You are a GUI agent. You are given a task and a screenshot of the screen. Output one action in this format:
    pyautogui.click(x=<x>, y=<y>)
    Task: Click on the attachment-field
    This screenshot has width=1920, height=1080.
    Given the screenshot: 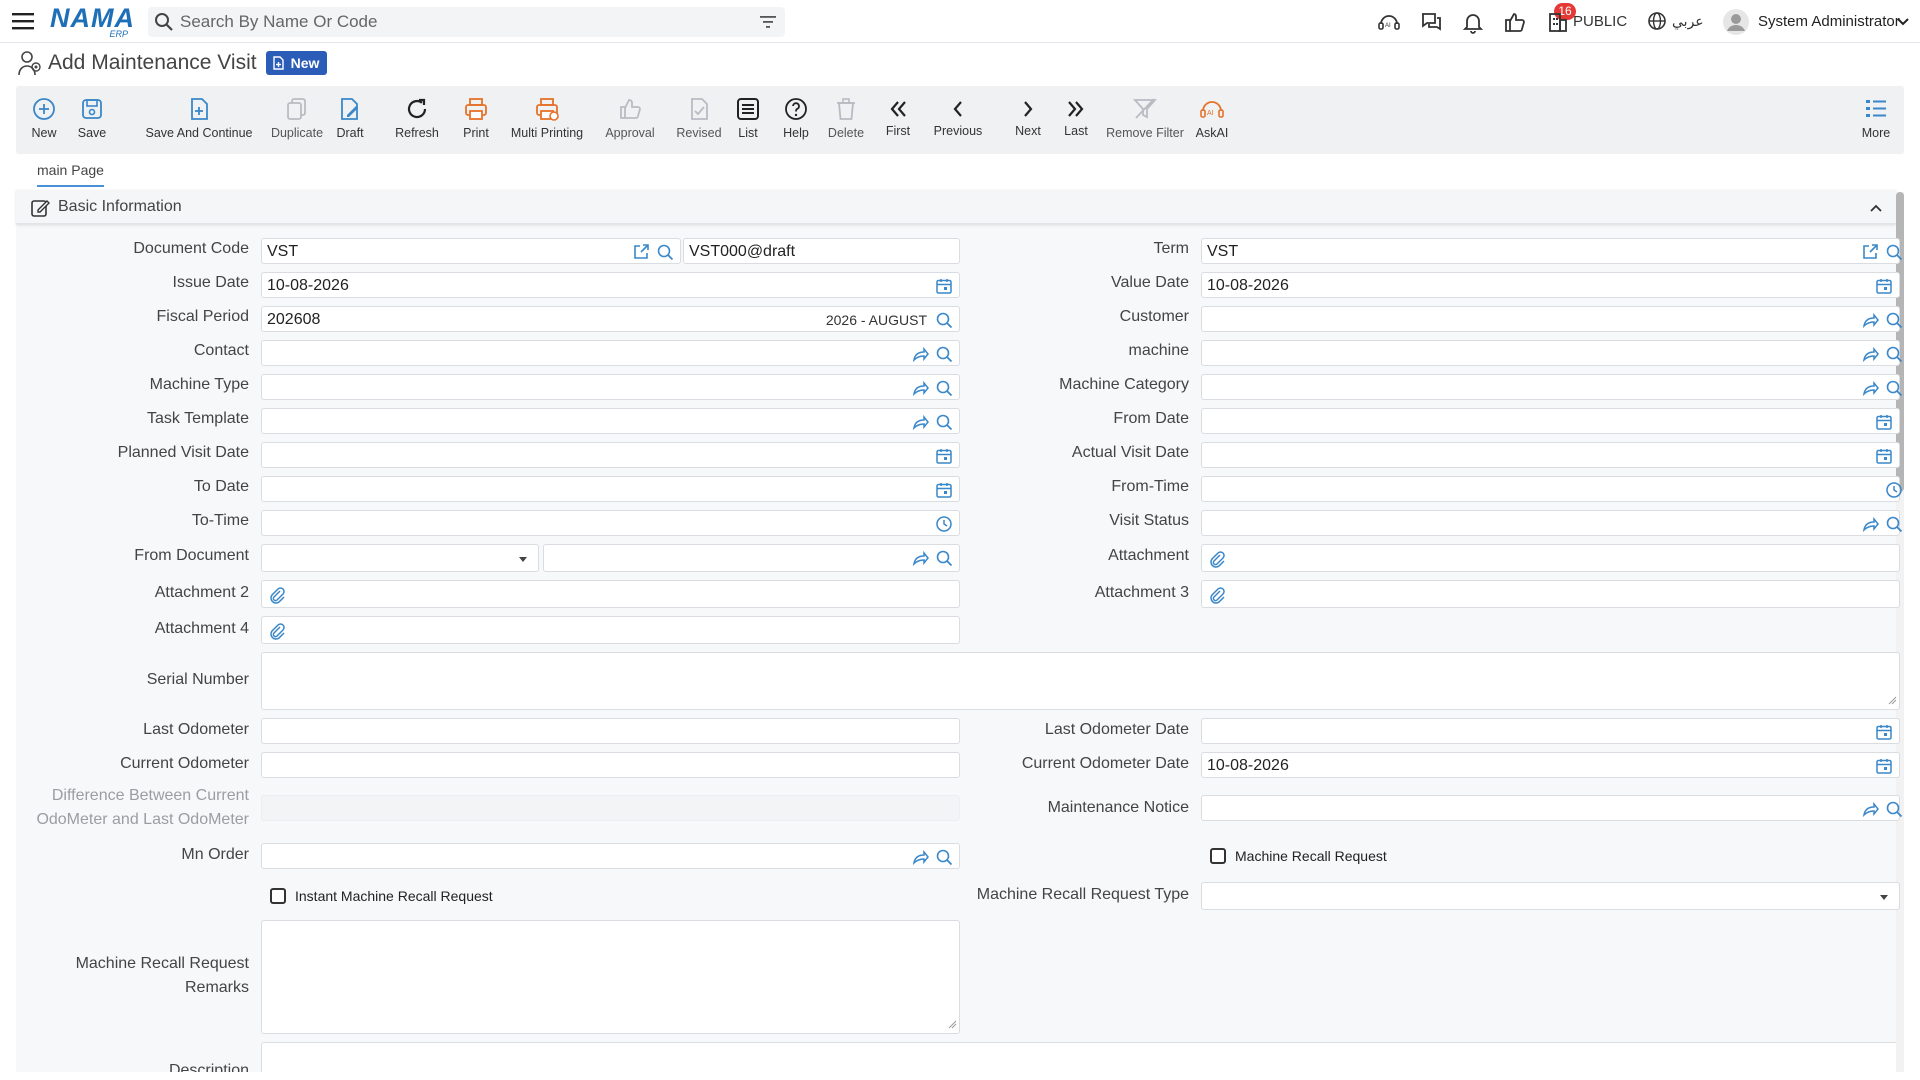 What is the action you would take?
    pyautogui.click(x=1550, y=558)
    